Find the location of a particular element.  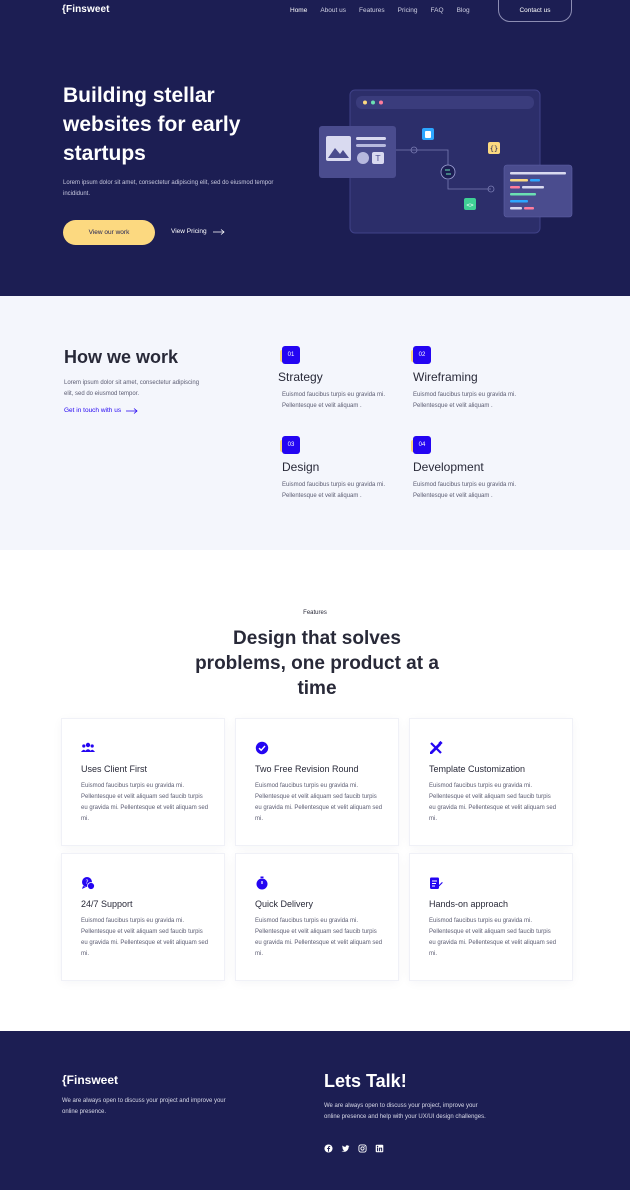

step-number-badge: 04 is located at coordinates (421, 446).